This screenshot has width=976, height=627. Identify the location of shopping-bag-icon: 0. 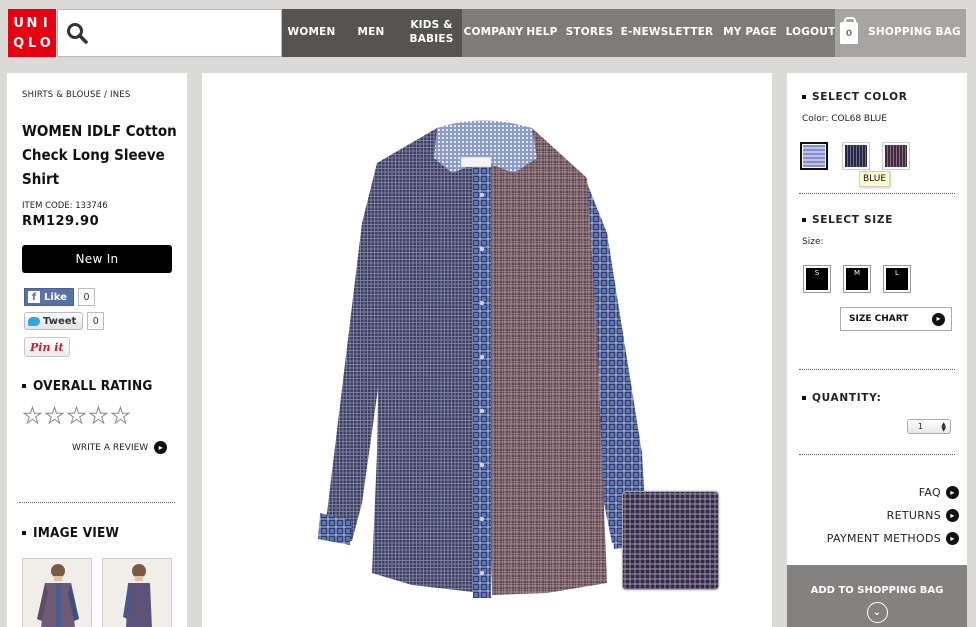
(849, 30).